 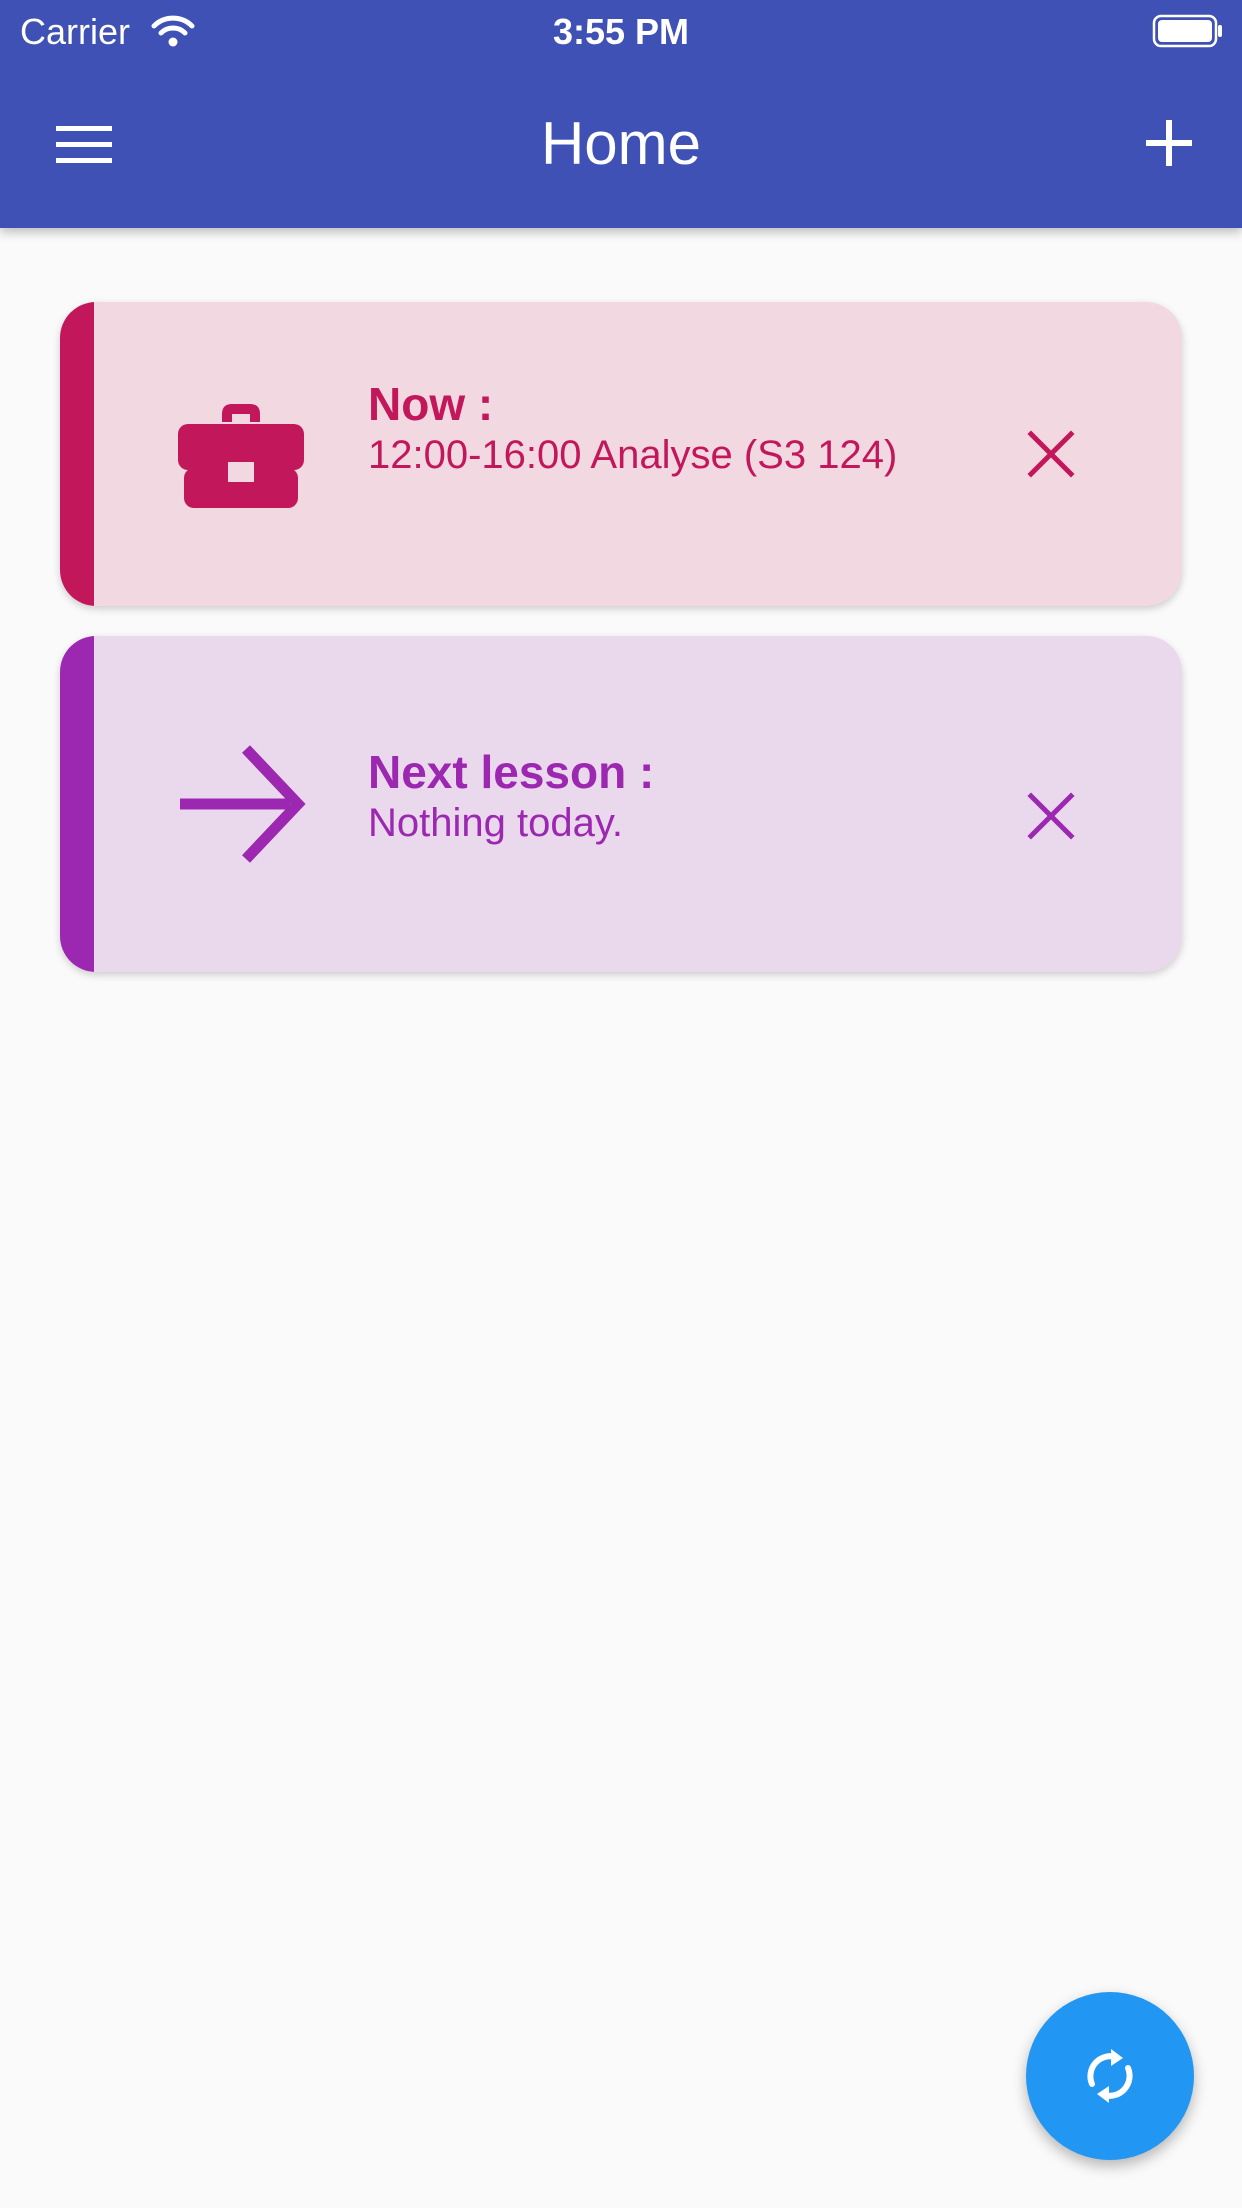 I want to click on now-card-text: Now : 12:00-16:00 Analyse (S3 124), so click(x=648, y=429).